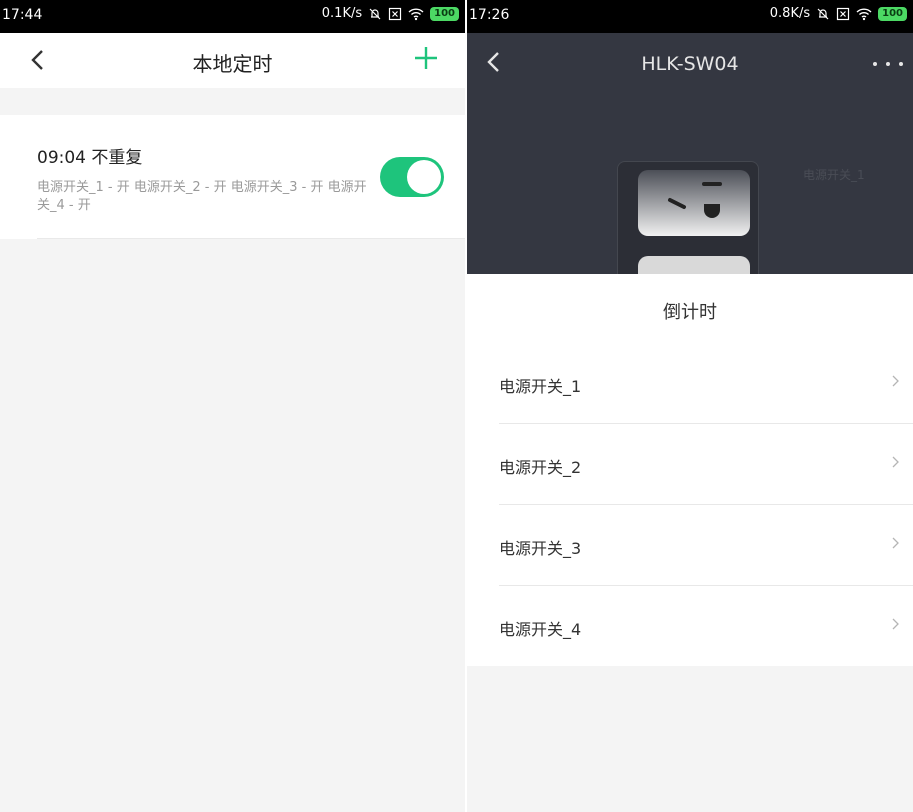 This screenshot has height=812, width=913. What do you see at coordinates (540, 548) in the screenshot?
I see `item-label: 电源开关_3` at bounding box center [540, 548].